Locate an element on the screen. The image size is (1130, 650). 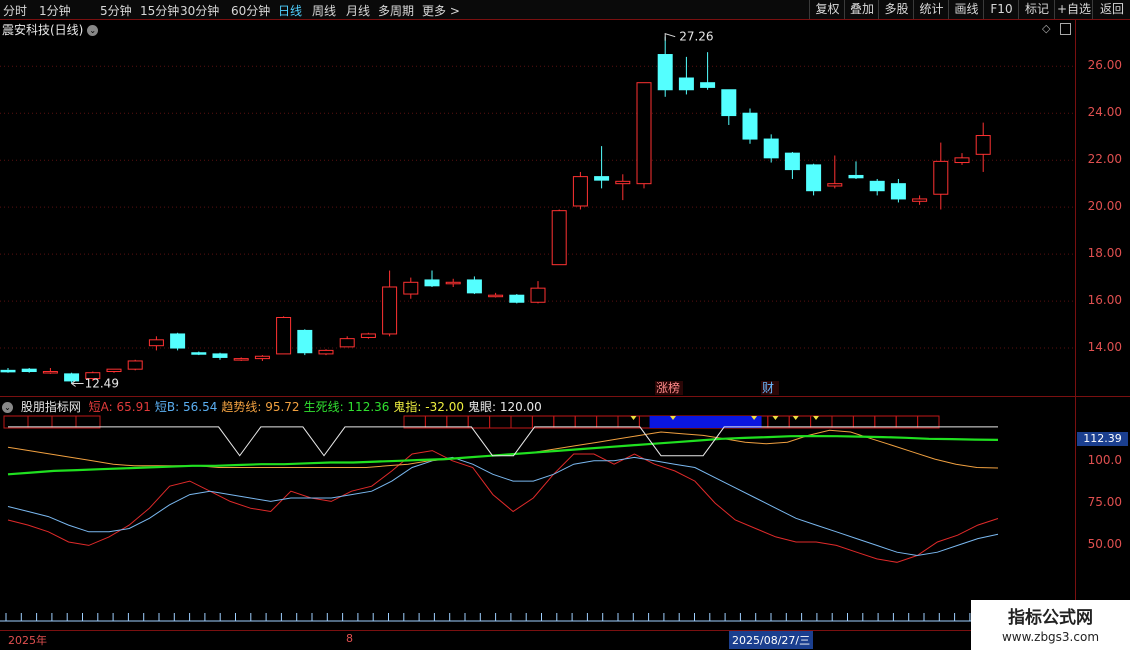
indicator-tick-label: 75.00 is located at coordinates (1104, 502).